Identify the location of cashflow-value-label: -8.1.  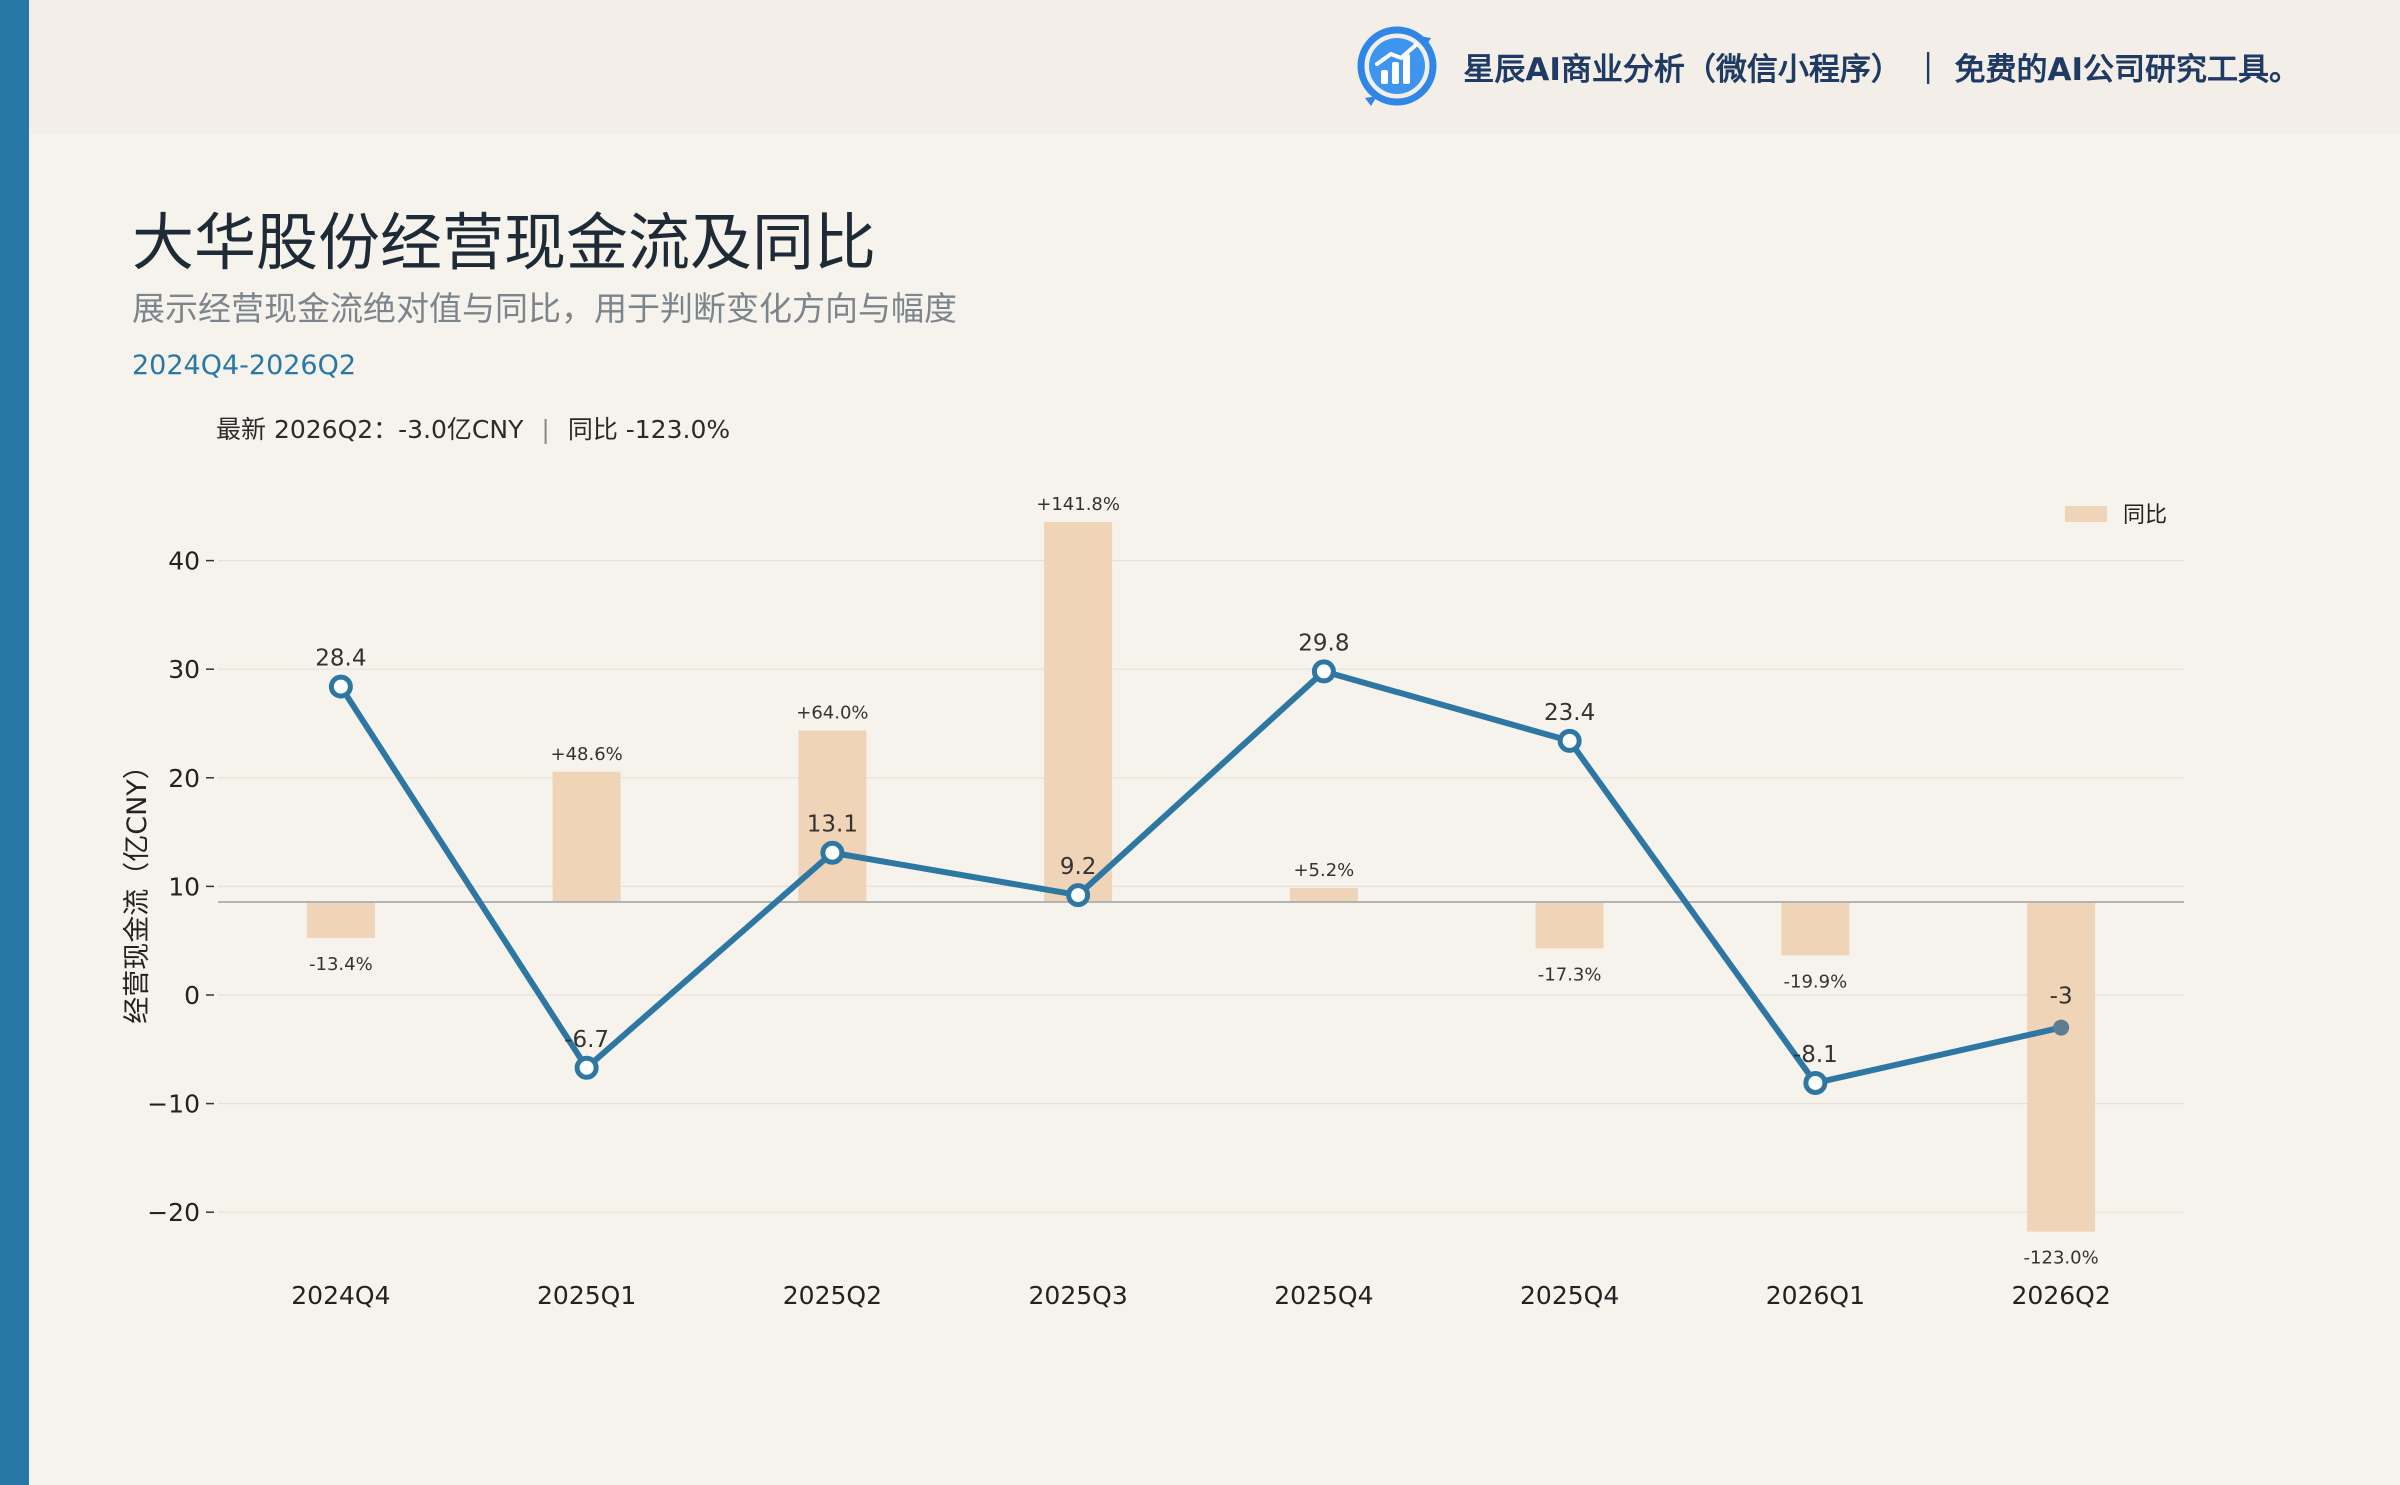
(1815, 1055).